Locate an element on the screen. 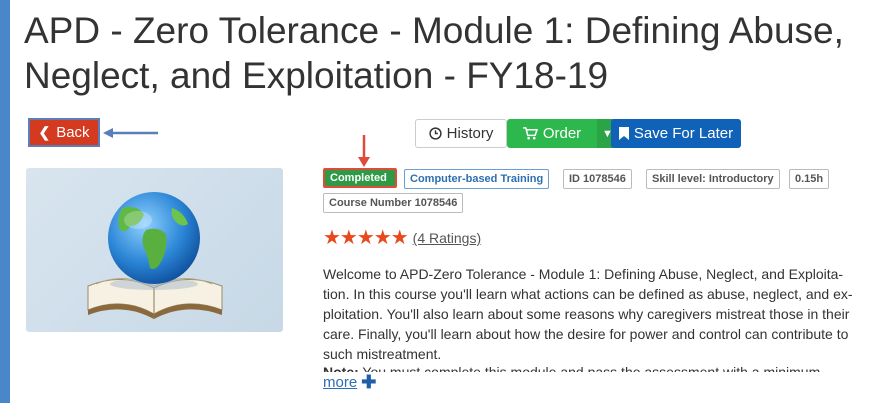  back-button-label: Back is located at coordinates (73, 132).